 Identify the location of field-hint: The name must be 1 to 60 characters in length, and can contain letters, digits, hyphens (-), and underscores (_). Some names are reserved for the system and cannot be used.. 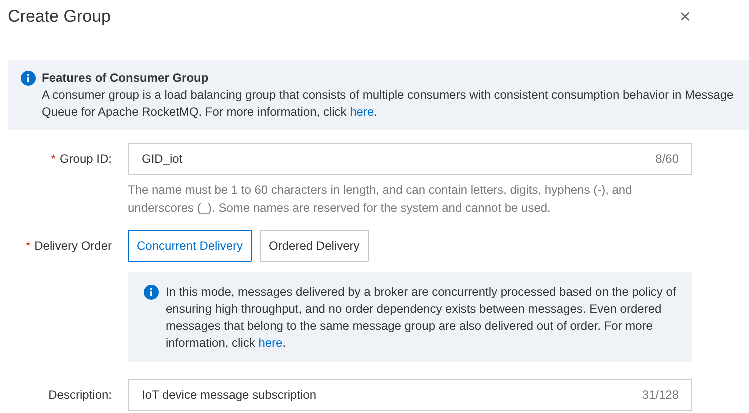
(381, 199).